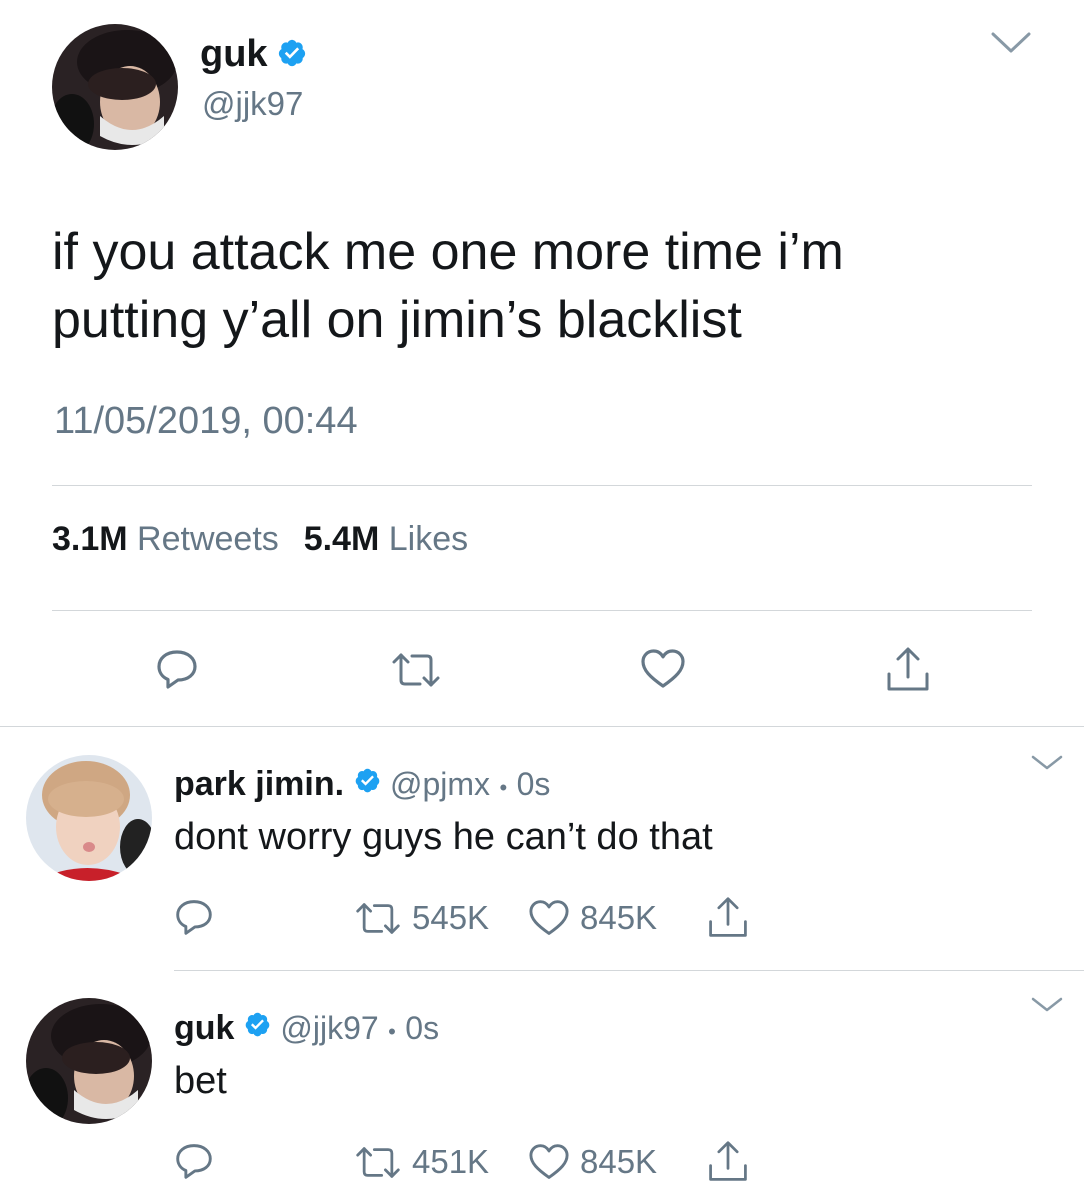  I want to click on retweets-label: Retweets, so click(208, 539).